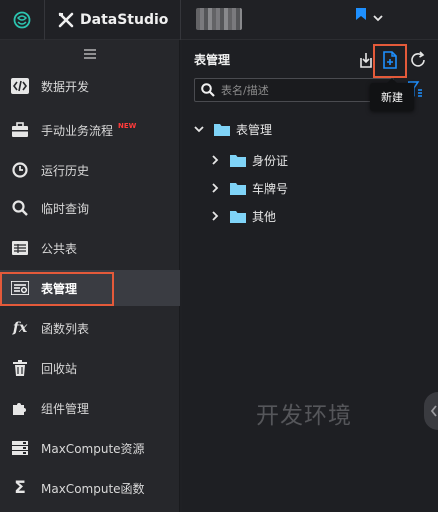  Describe the element at coordinates (361, 14) in the screenshot. I see `bookmark-icon` at that location.